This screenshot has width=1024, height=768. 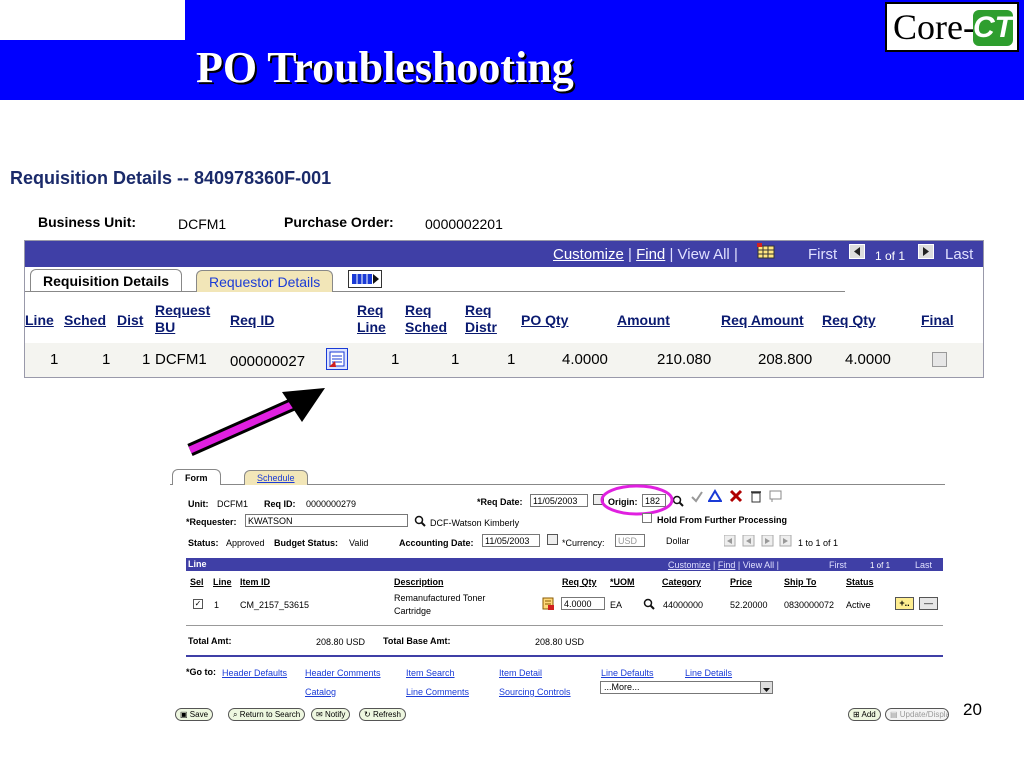 I want to click on tab-schedule: Schedule, so click(x=276, y=477).